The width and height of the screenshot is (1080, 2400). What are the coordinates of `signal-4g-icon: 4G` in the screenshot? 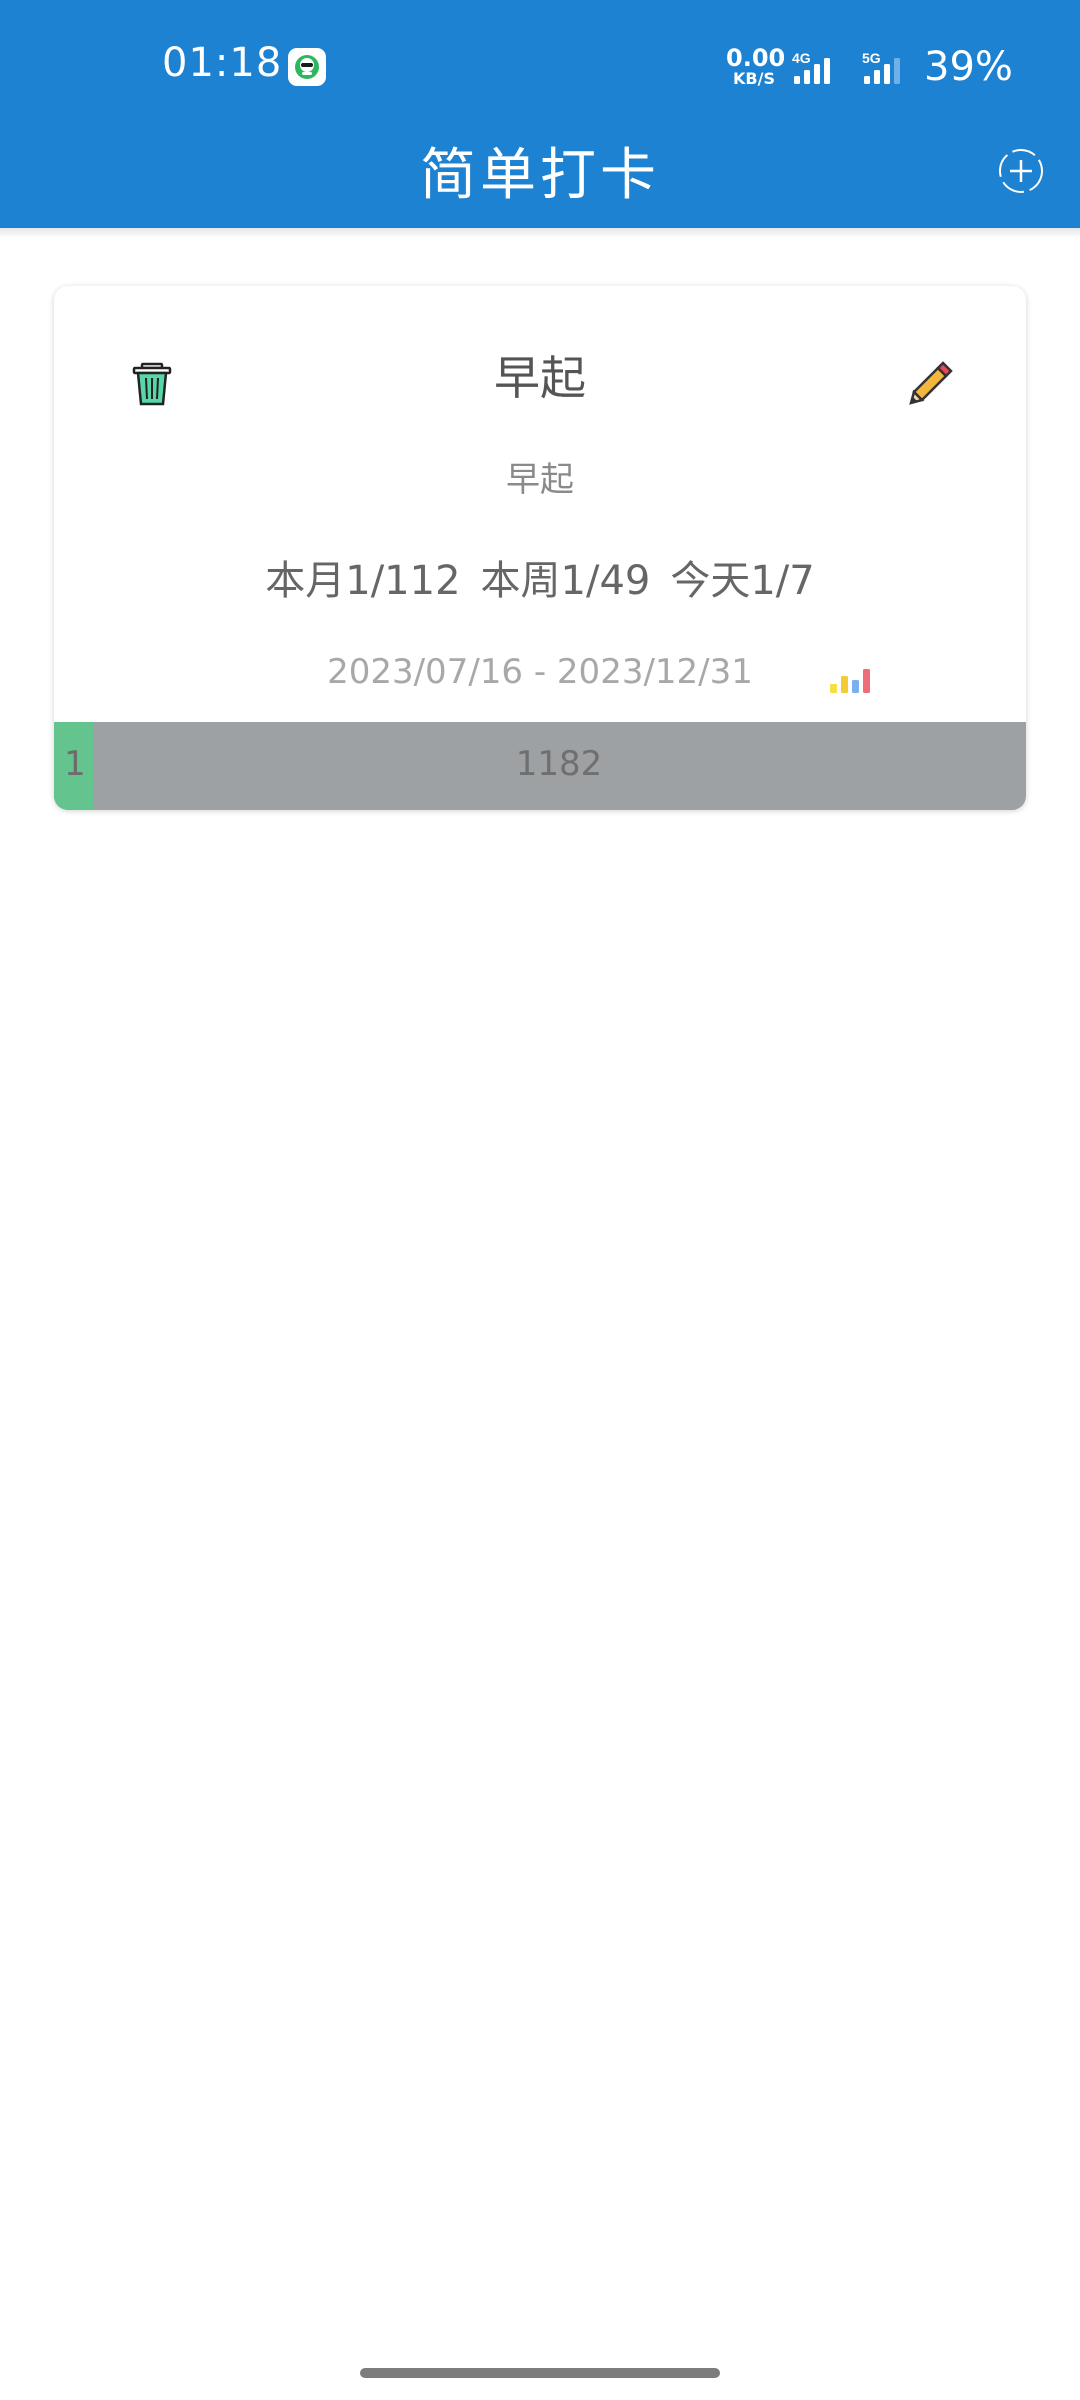 It's located at (811, 67).